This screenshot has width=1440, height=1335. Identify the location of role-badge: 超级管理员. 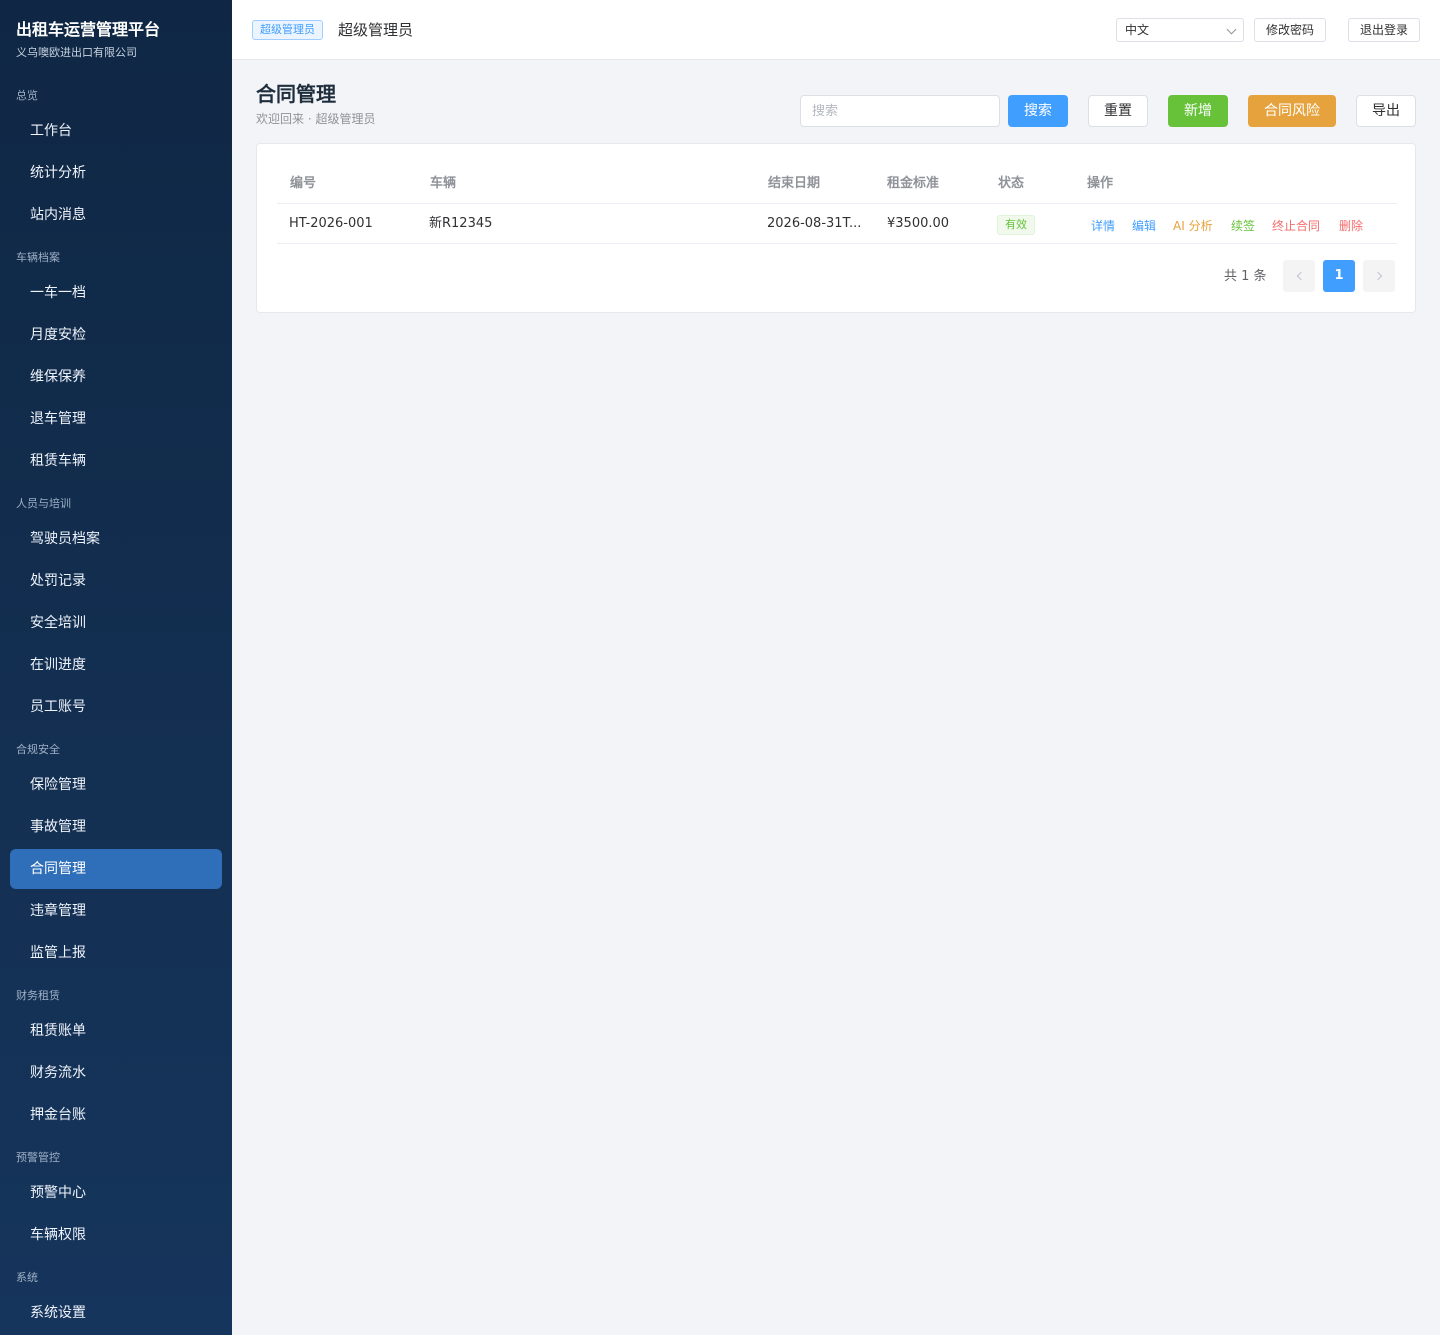
(287, 30).